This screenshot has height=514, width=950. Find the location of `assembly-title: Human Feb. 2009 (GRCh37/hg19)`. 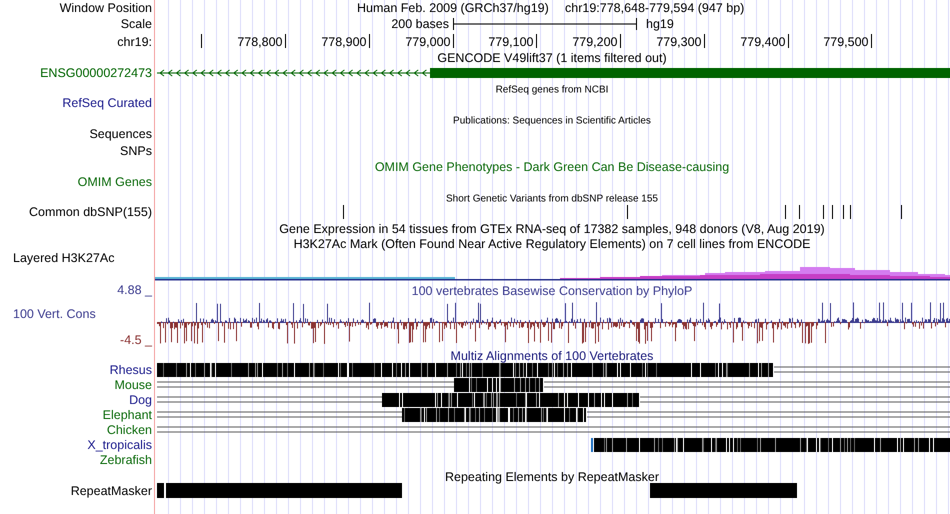

assembly-title: Human Feb. 2009 (GRCh37/hg19) is located at coordinates (453, 8).